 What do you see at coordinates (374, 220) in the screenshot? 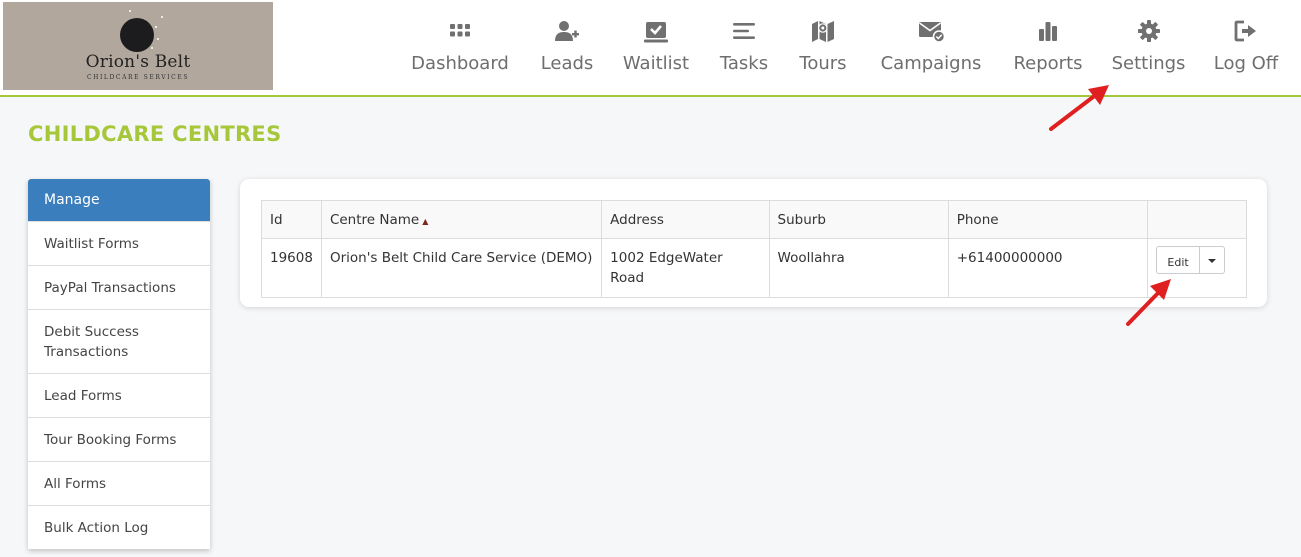
I see `column-header-centre-name-label: Centre Name` at bounding box center [374, 220].